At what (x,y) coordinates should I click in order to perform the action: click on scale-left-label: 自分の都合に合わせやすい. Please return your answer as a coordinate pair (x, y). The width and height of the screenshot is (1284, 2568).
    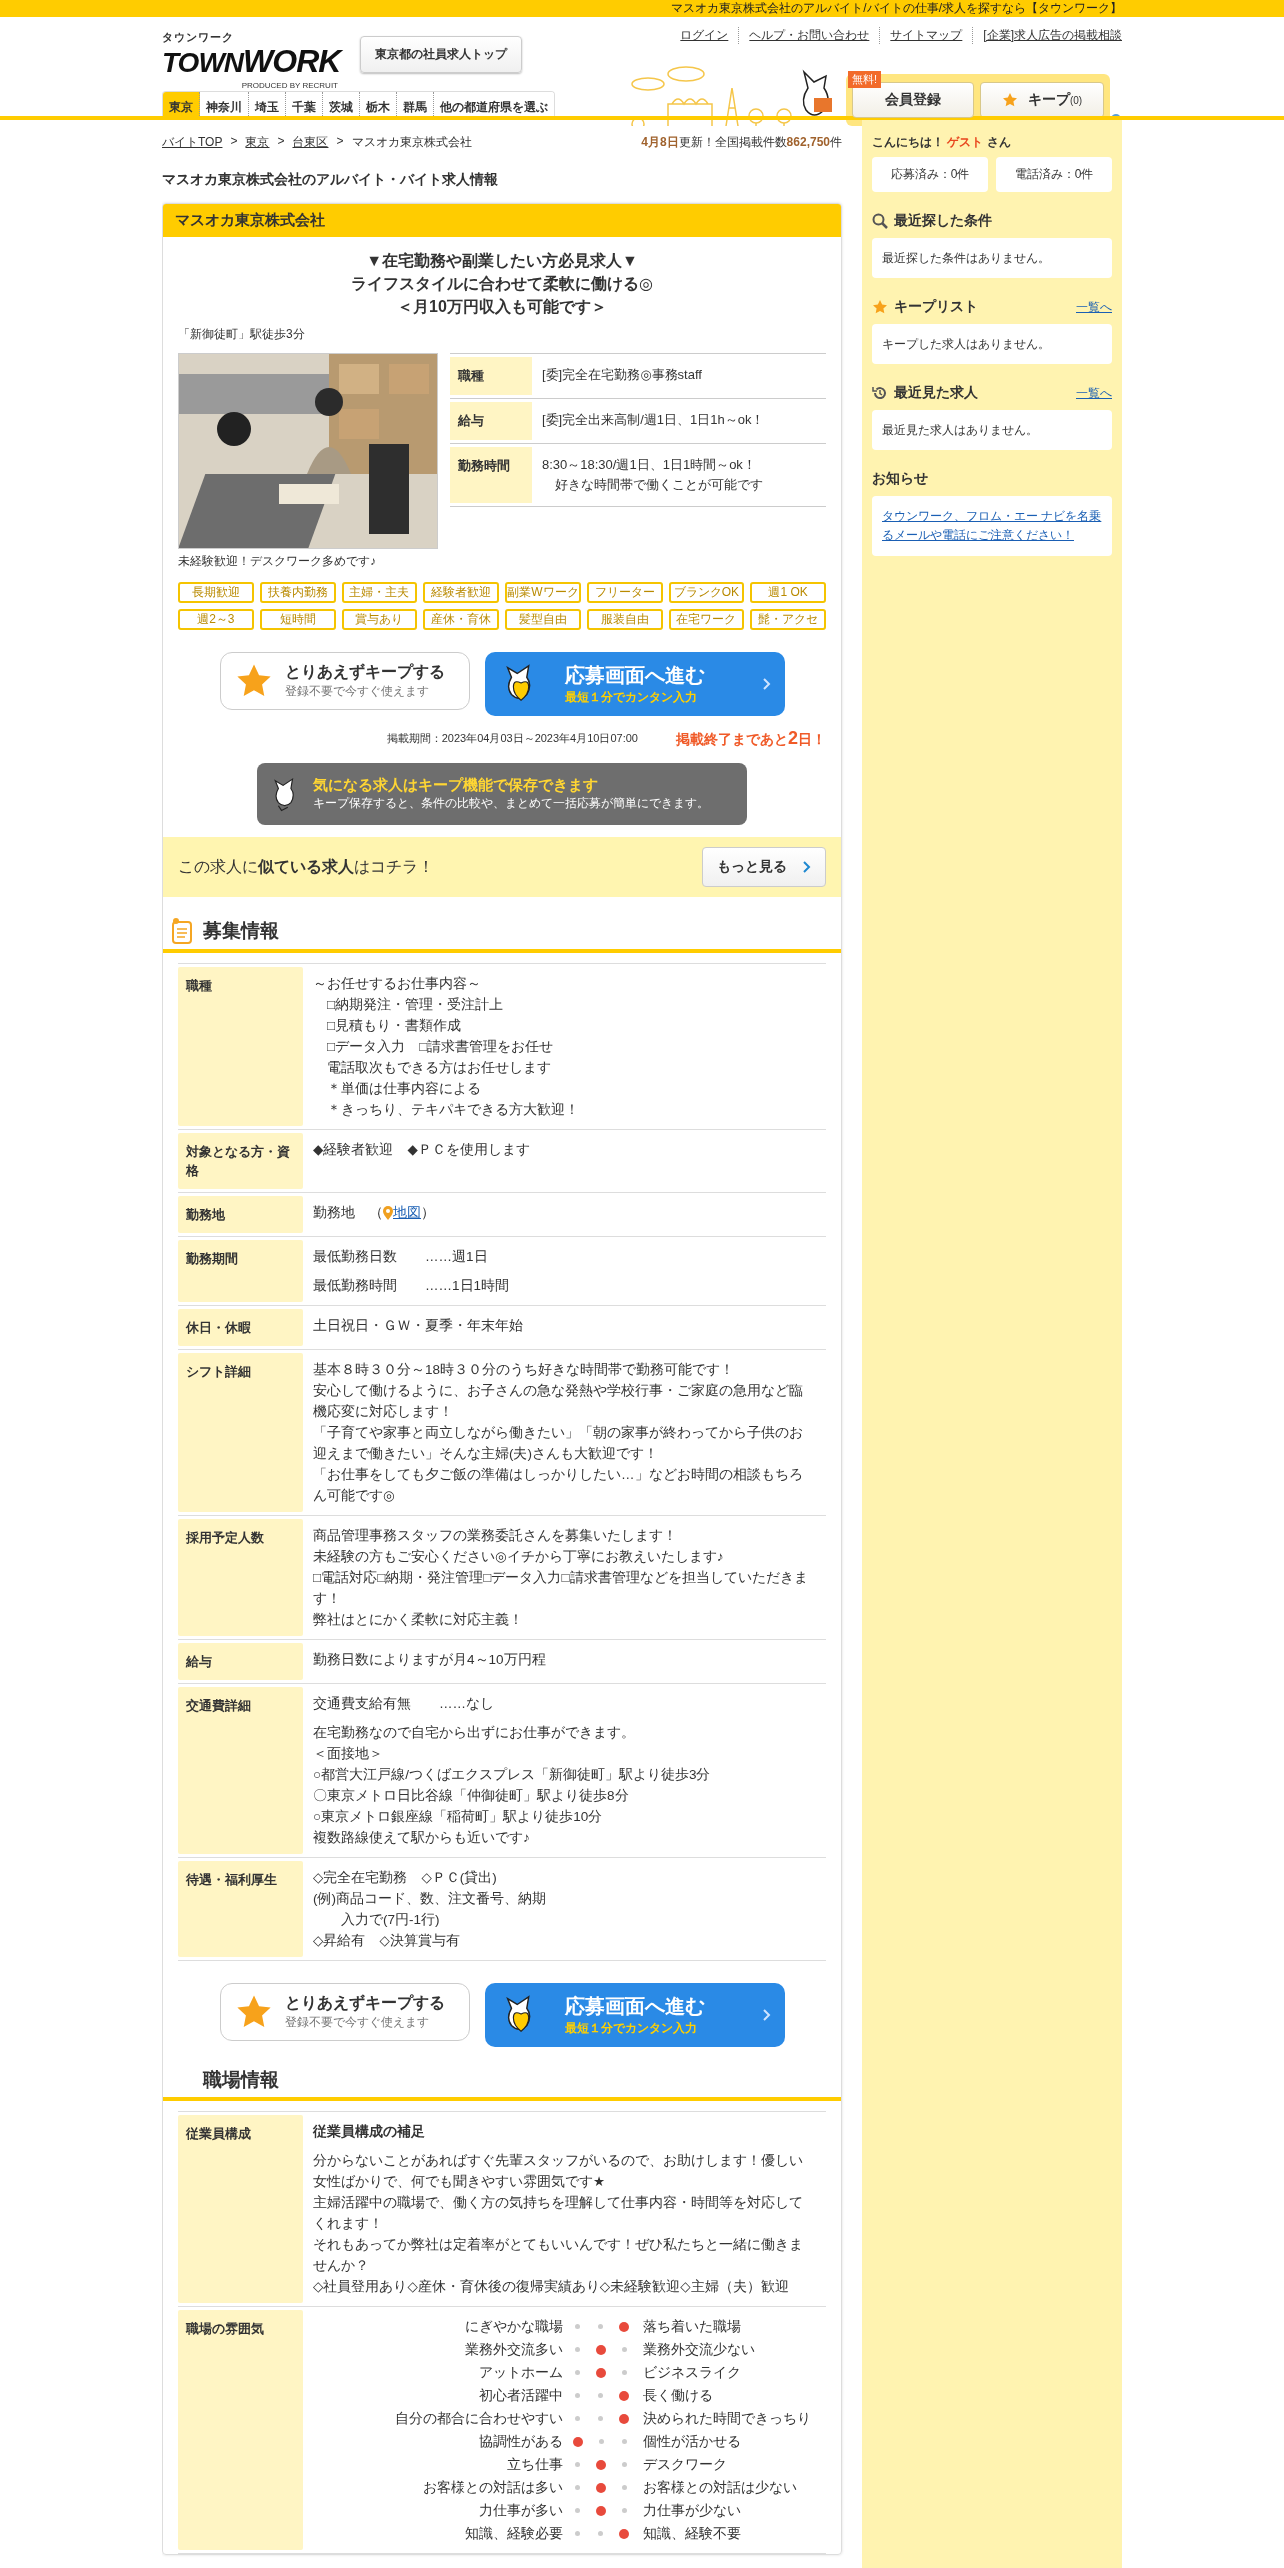
    Looking at the image, I should click on (479, 2419).